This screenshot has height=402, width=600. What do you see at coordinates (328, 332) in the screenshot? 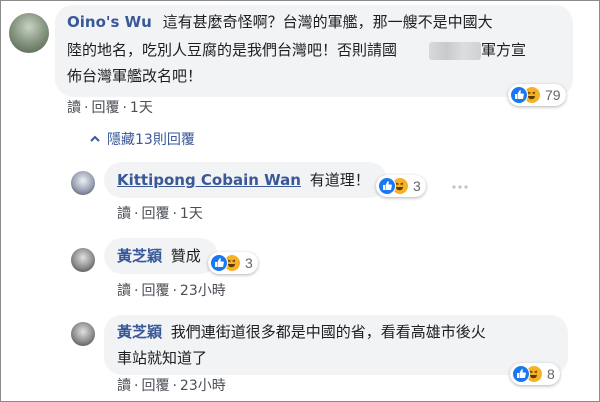
I see `comment-text-line: 我們連街道很多都是中國的省，看看高雄市後火` at bounding box center [328, 332].